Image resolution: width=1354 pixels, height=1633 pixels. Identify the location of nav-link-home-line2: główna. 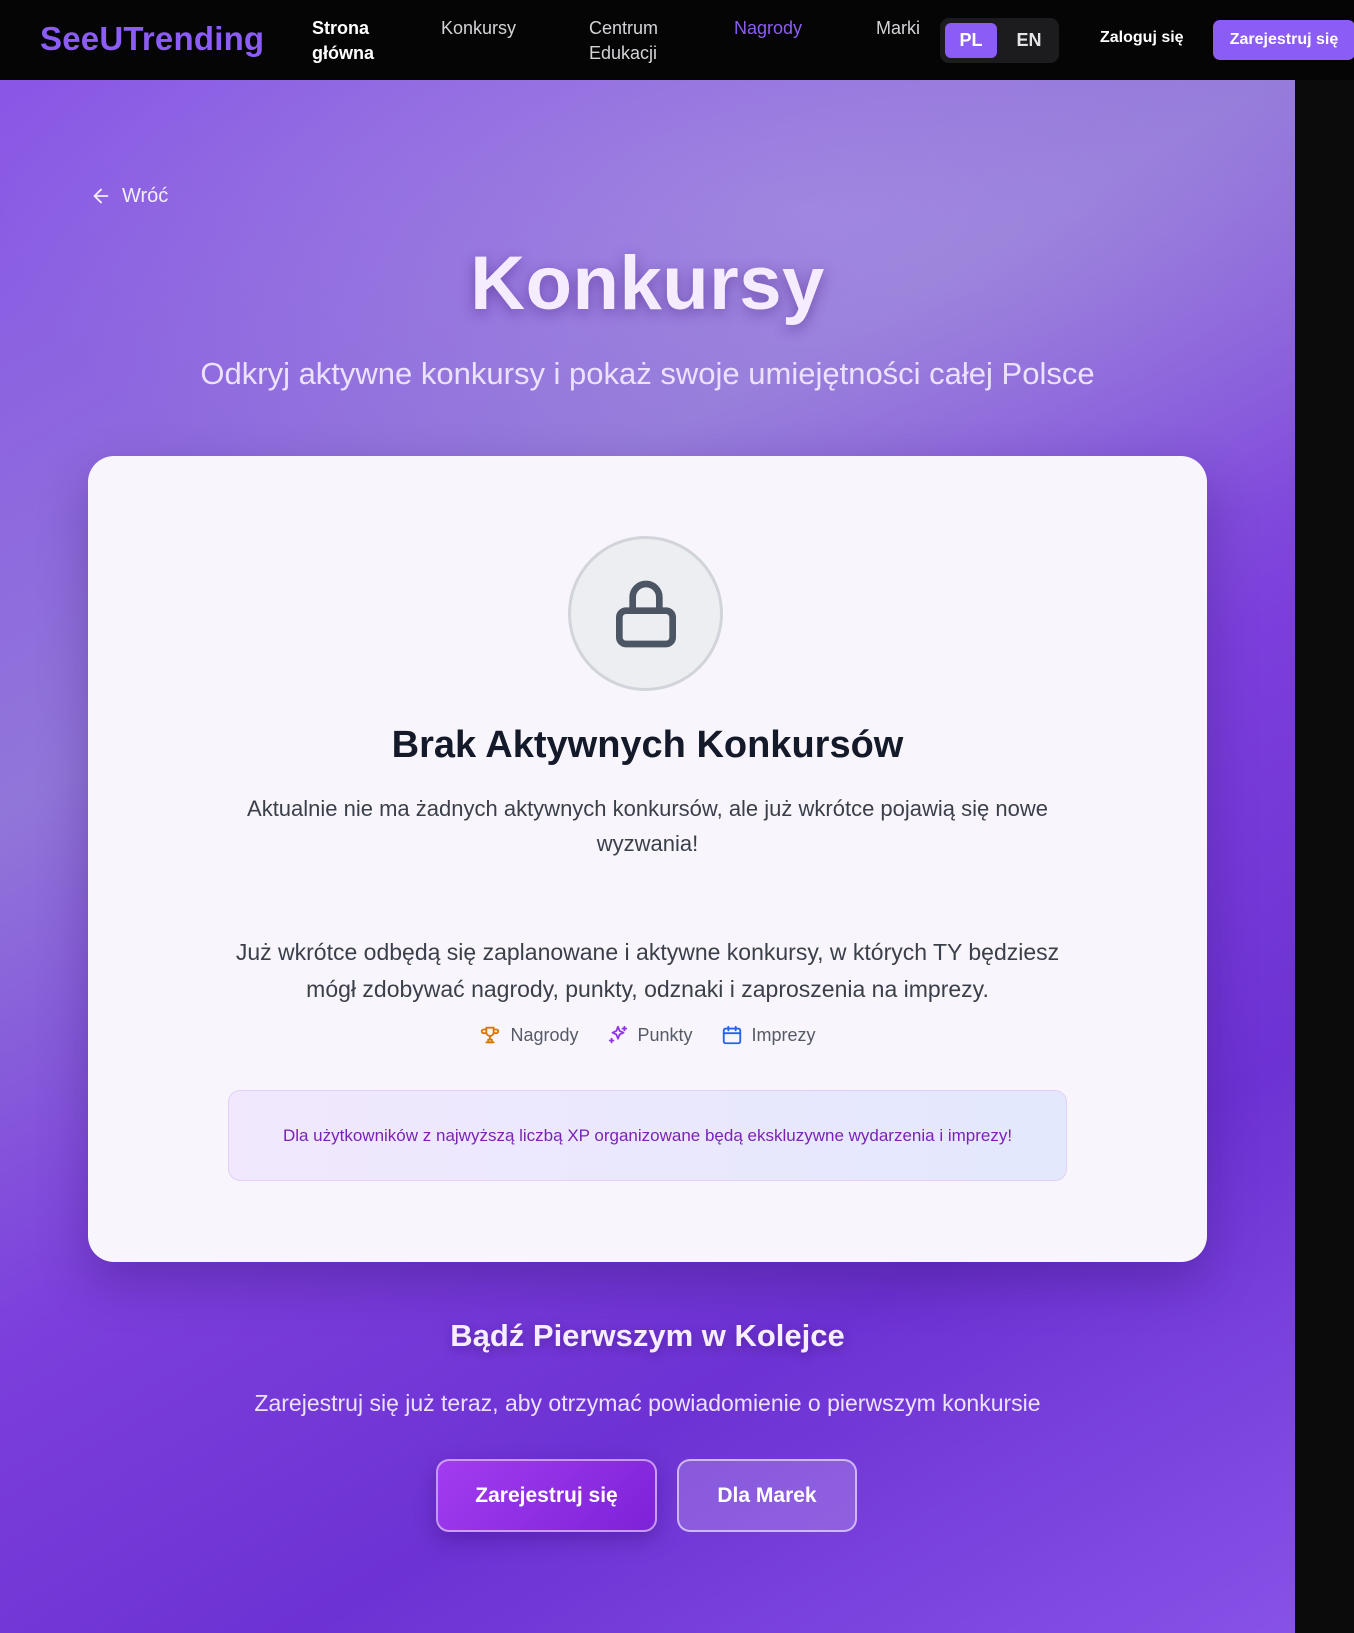
(343, 53).